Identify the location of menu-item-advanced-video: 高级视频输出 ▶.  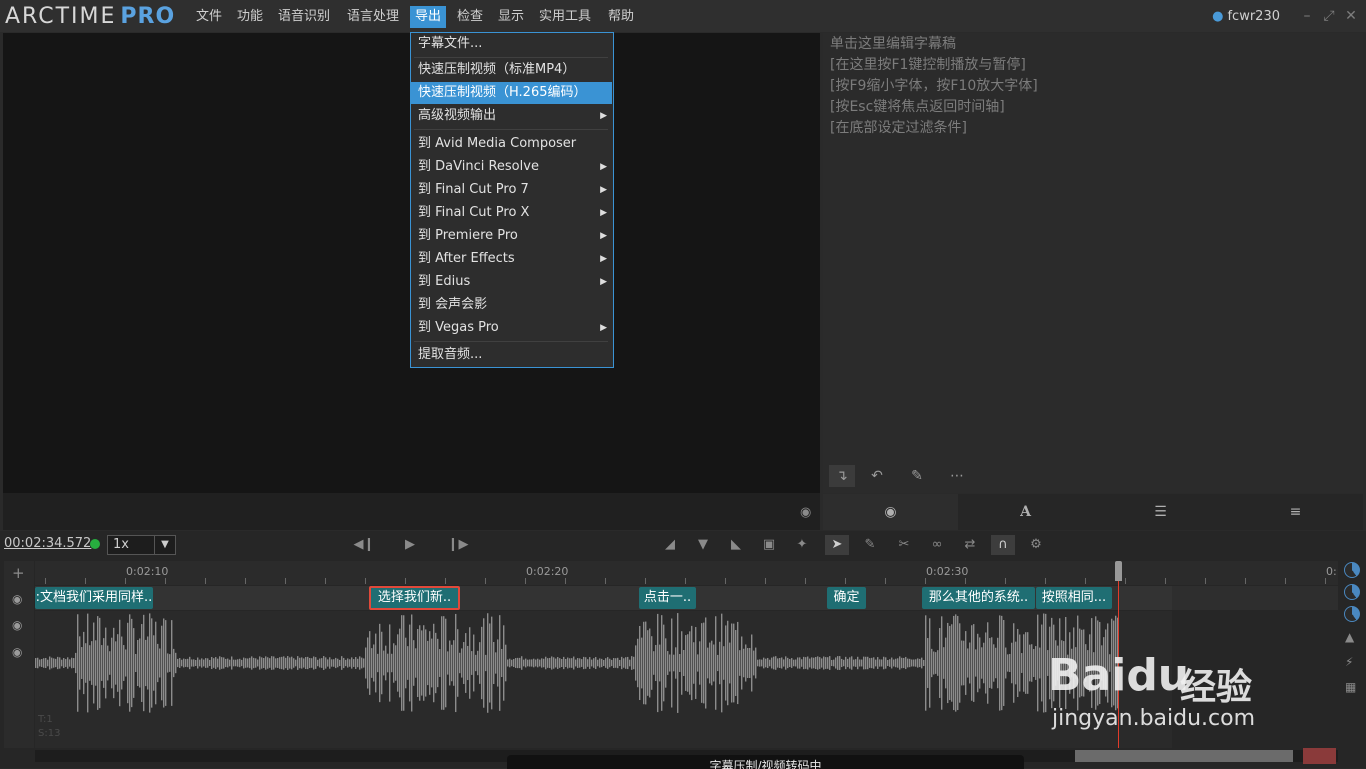
(511, 116).